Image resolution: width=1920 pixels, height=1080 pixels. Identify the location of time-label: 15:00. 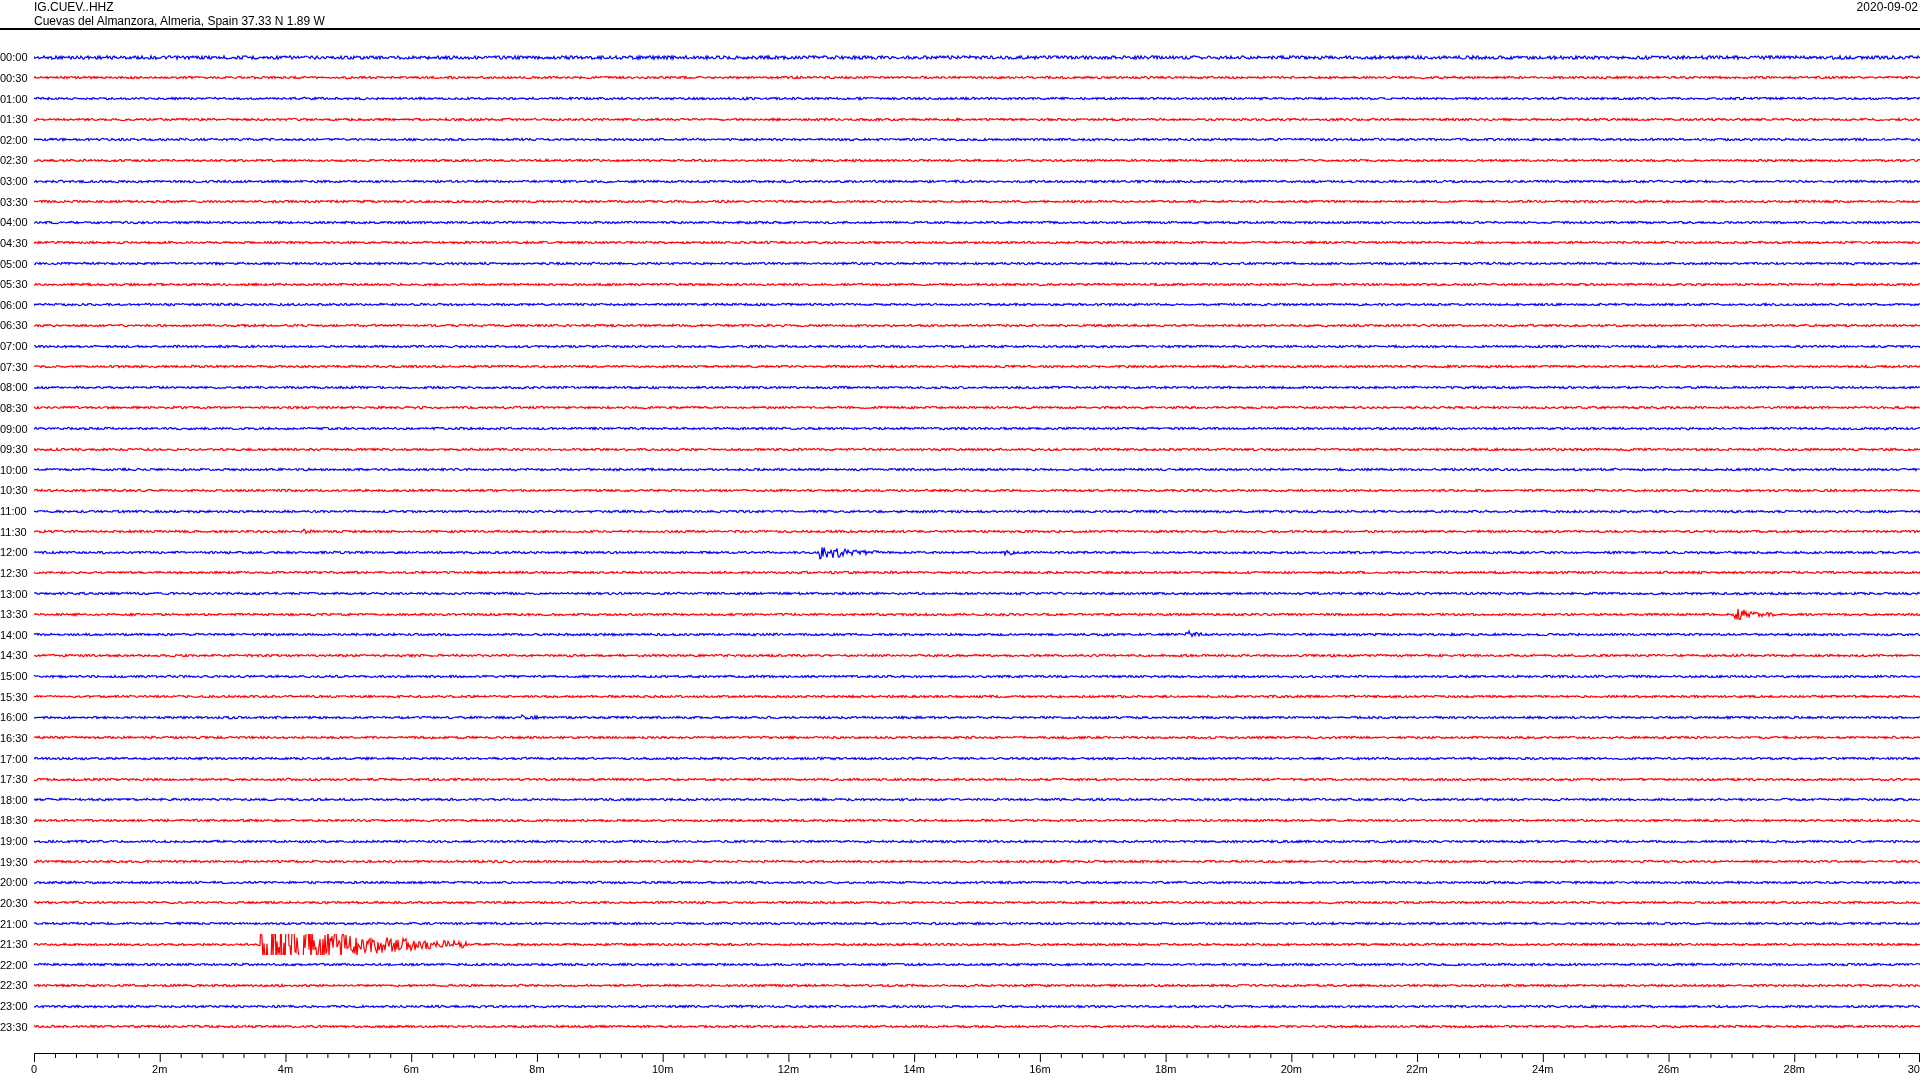
(14, 676).